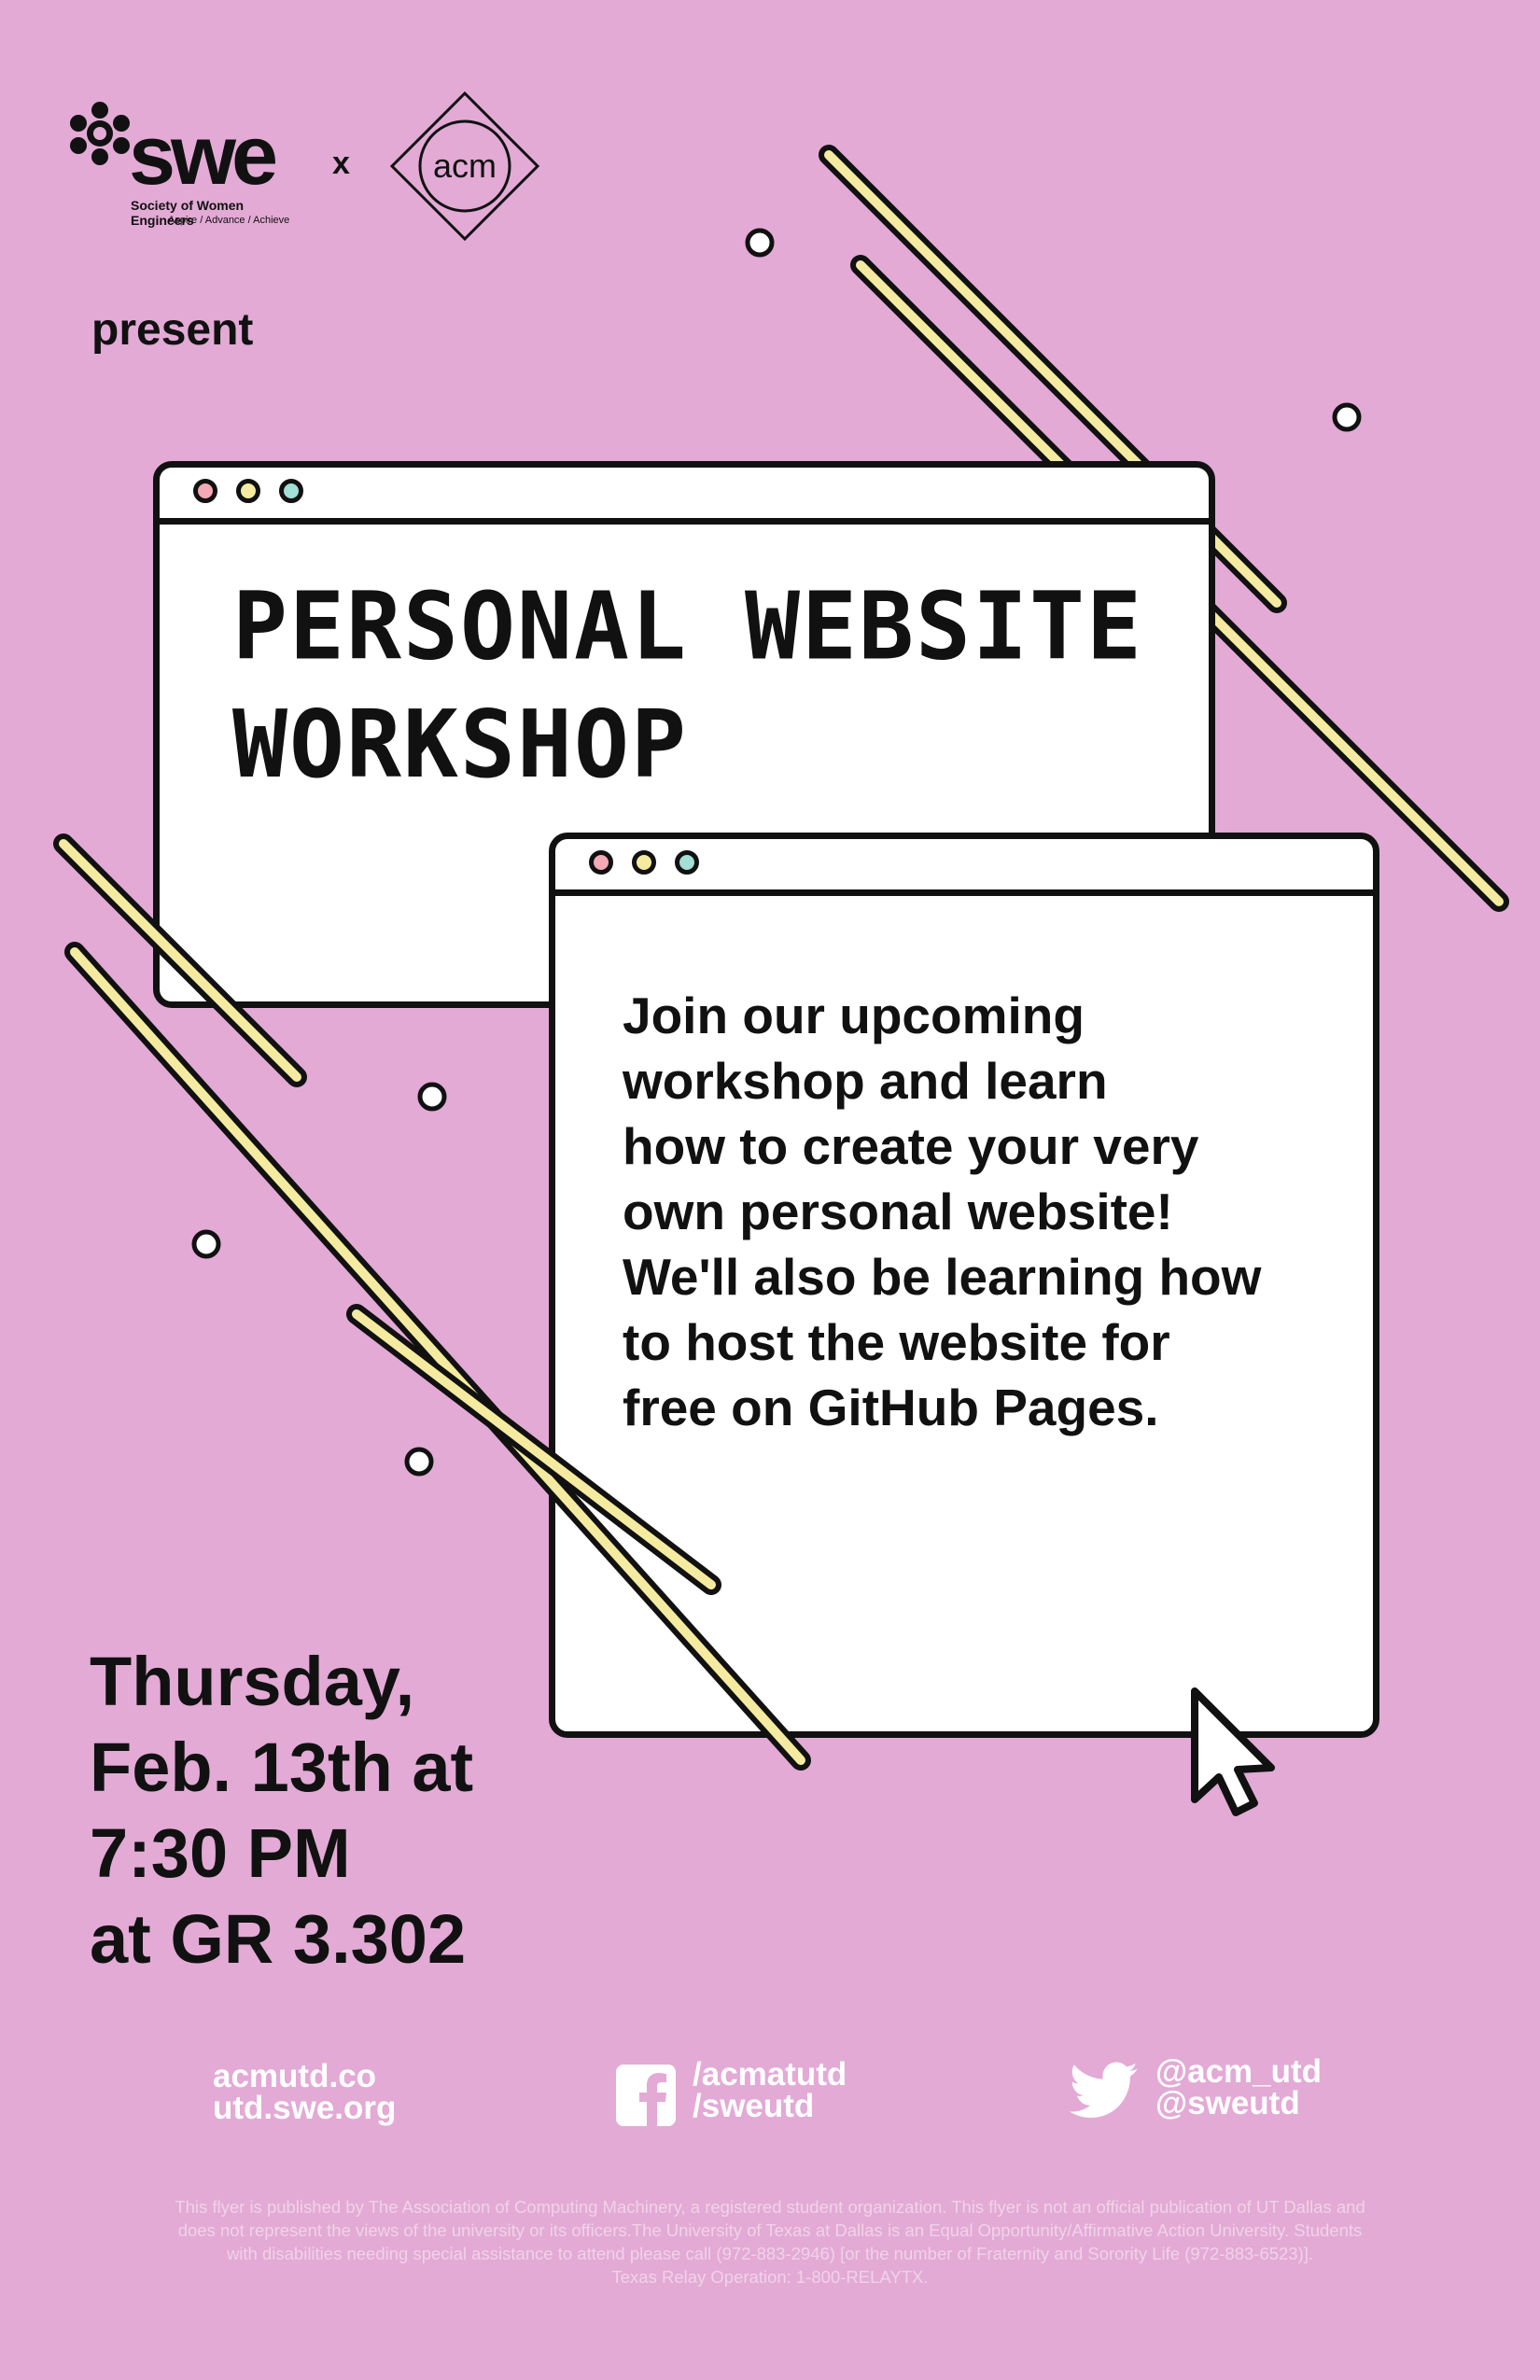 The height and width of the screenshot is (2380, 1540). What do you see at coordinates (304, 2108) in the screenshot?
I see `website-link: utd.swe.org` at bounding box center [304, 2108].